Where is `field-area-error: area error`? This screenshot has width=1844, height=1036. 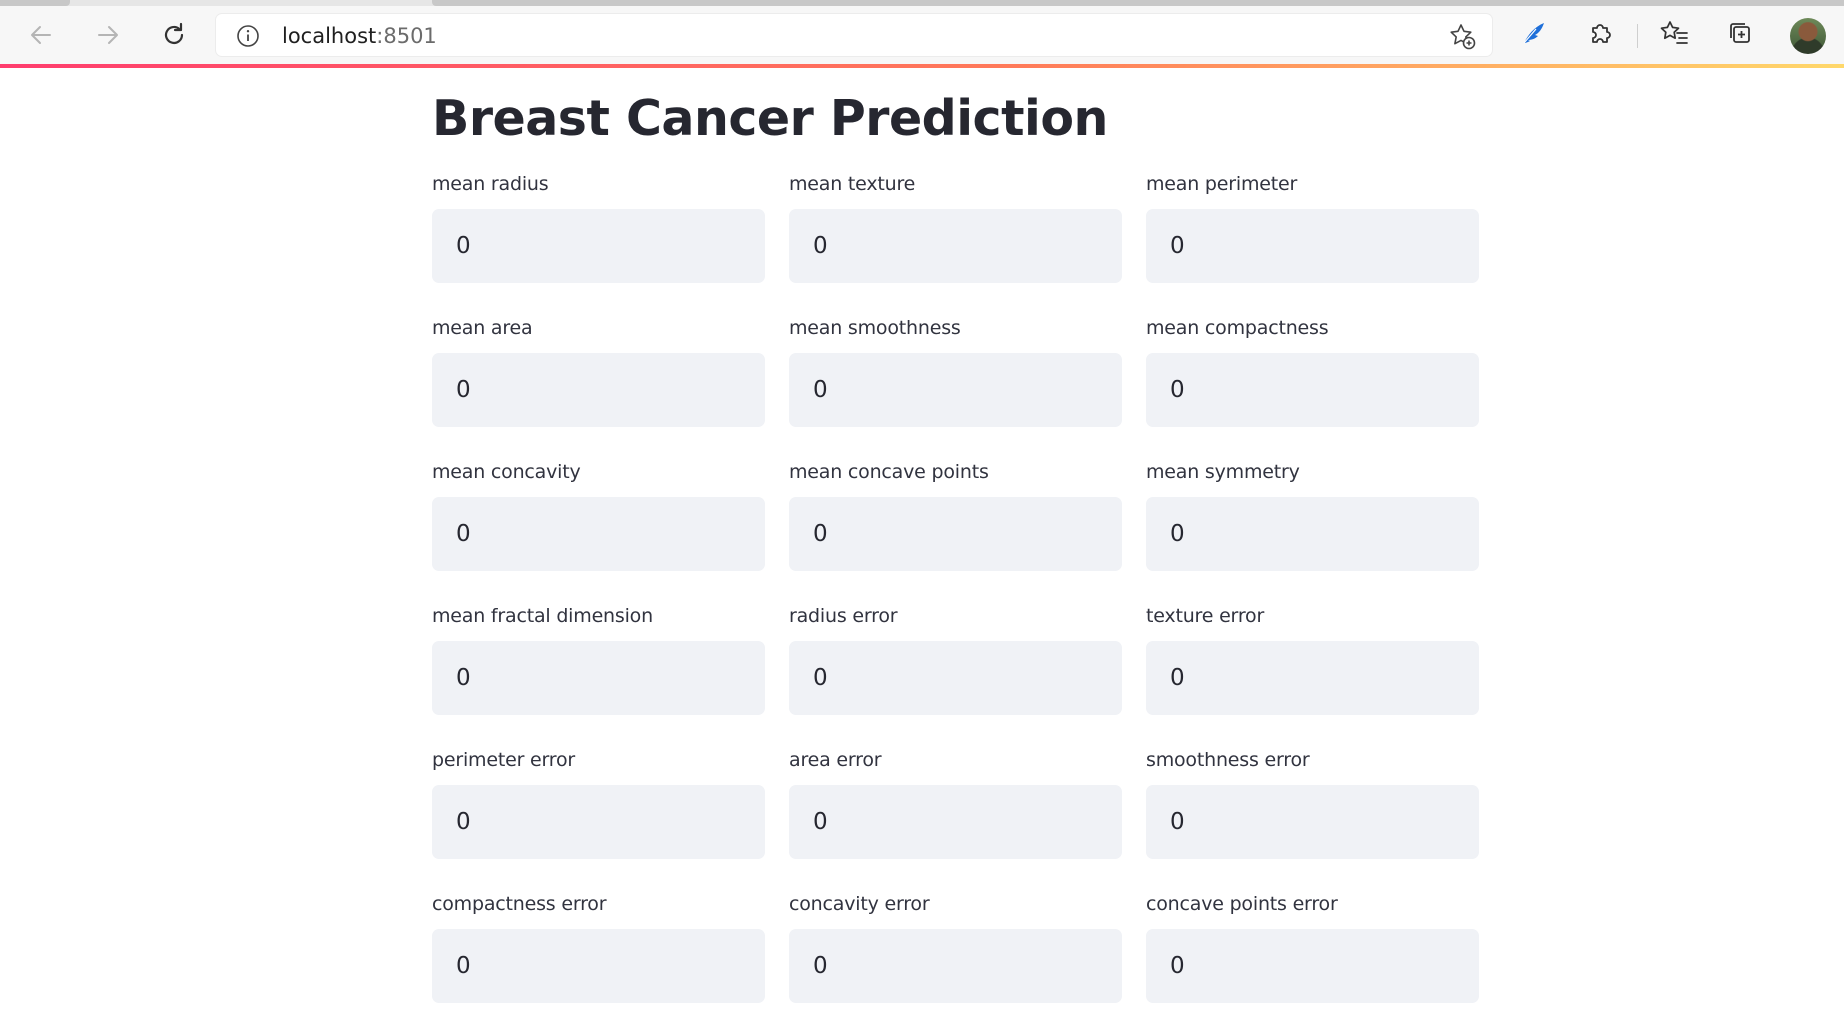
field-area-error: area error is located at coordinates (955, 820).